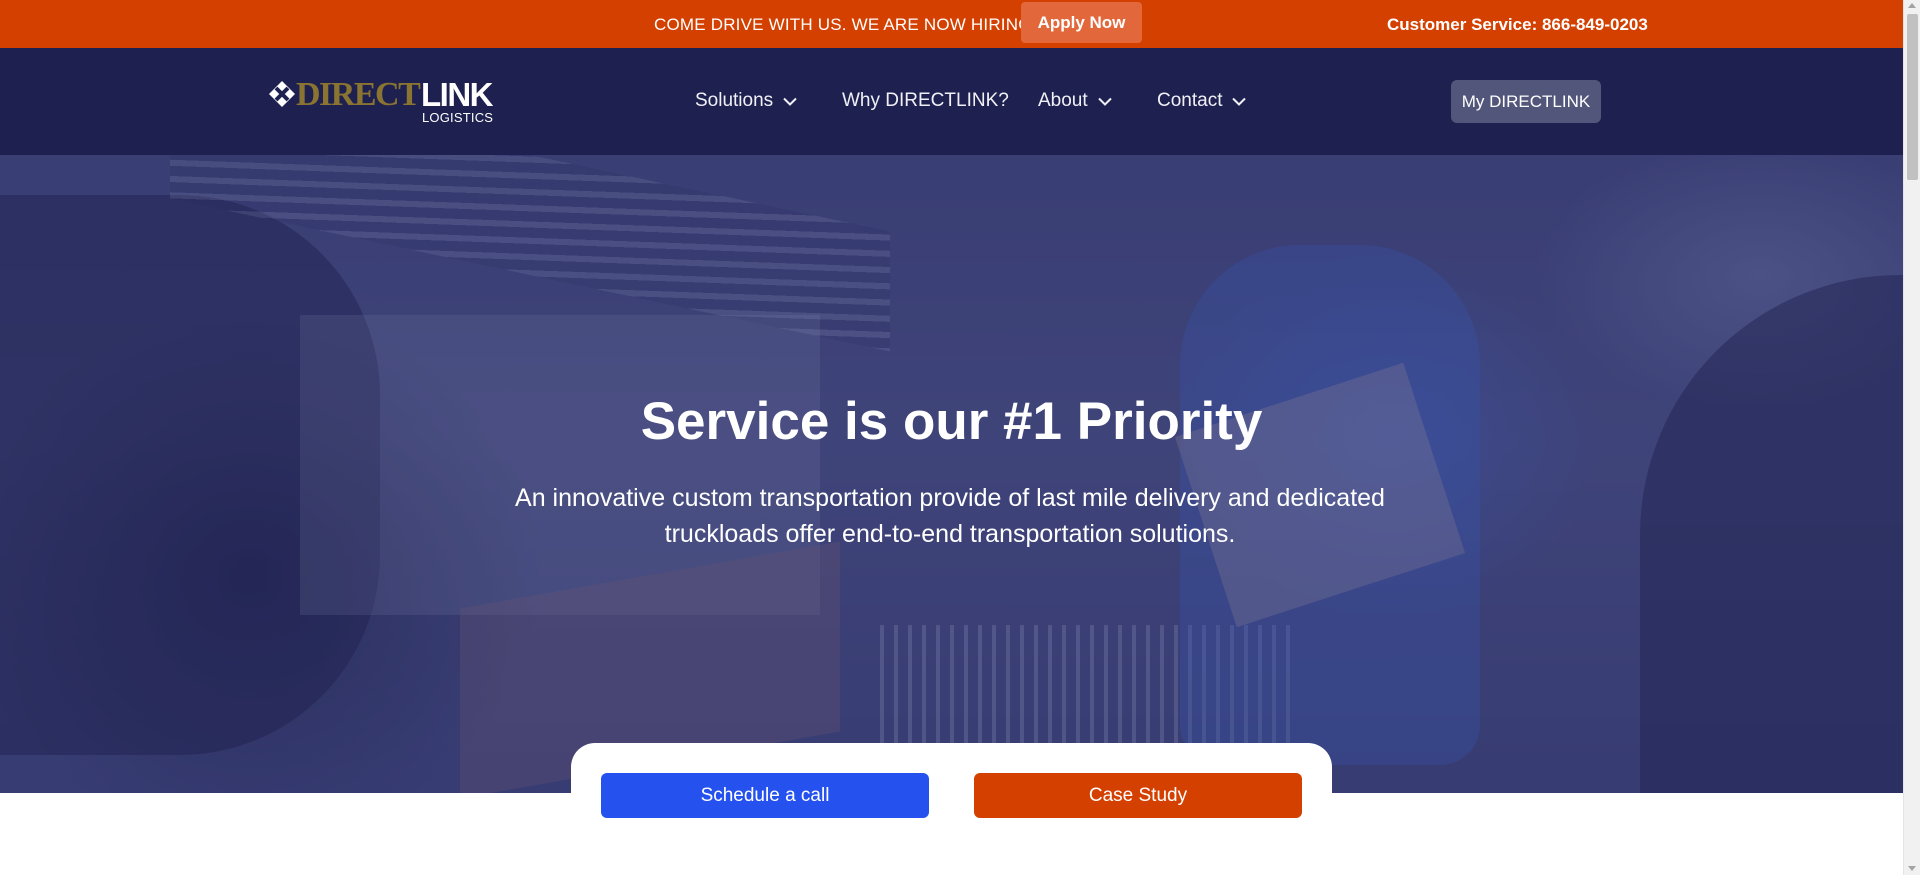 The height and width of the screenshot is (875, 1920). What do you see at coordinates (457, 94) in the screenshot?
I see `logo-link-text: LINK` at bounding box center [457, 94].